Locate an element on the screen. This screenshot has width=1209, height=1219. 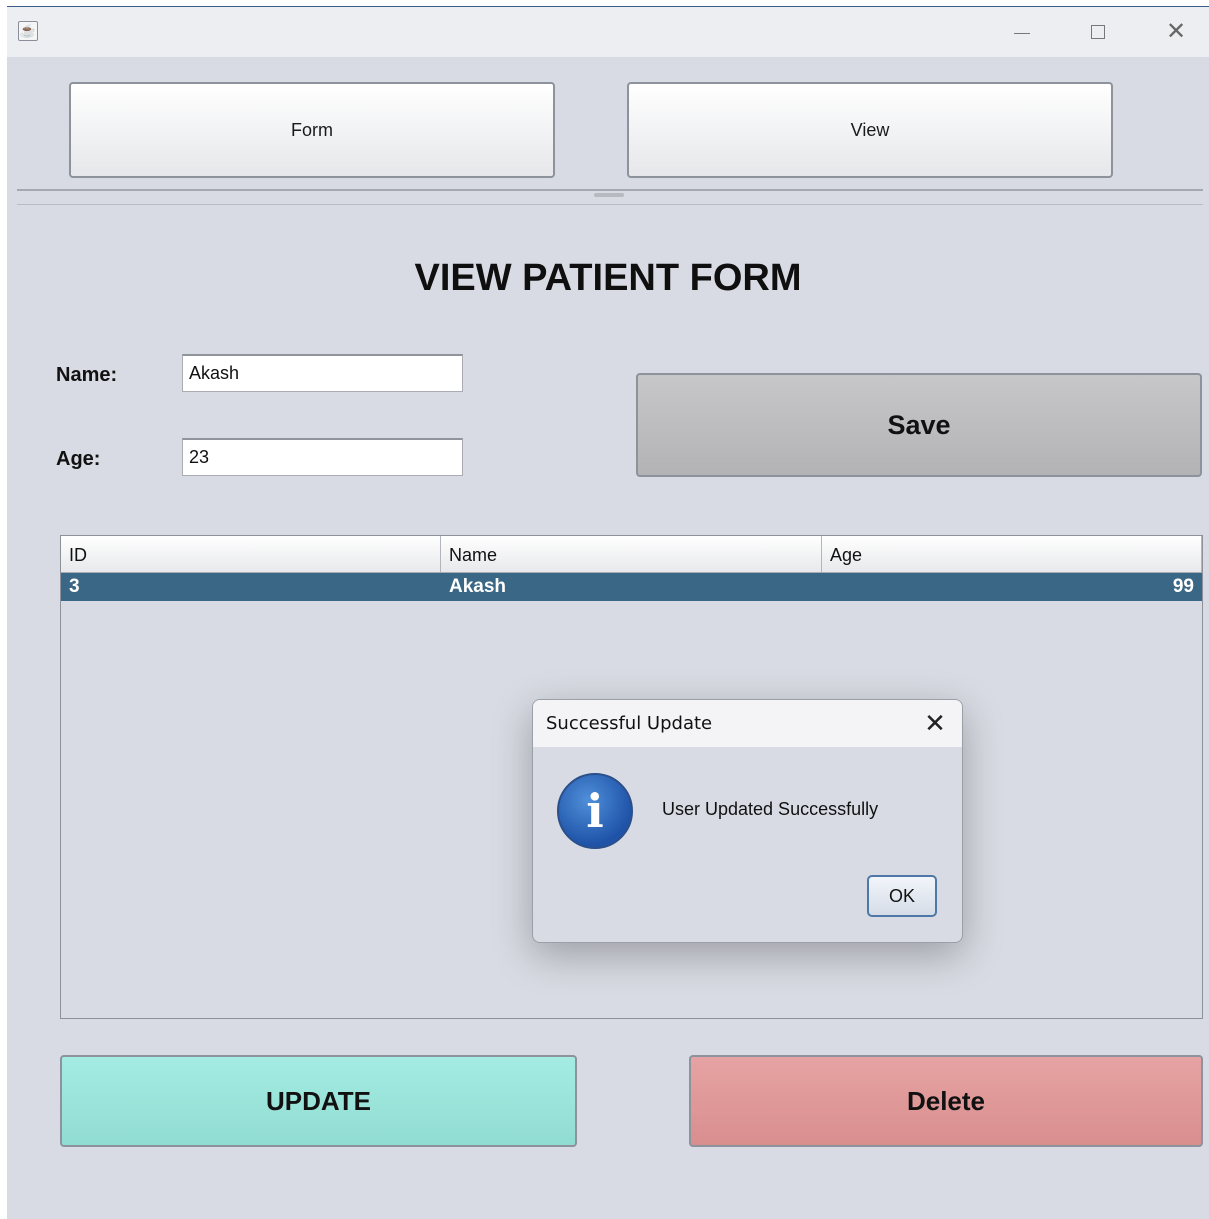
name-label: Name: is located at coordinates (87, 375).